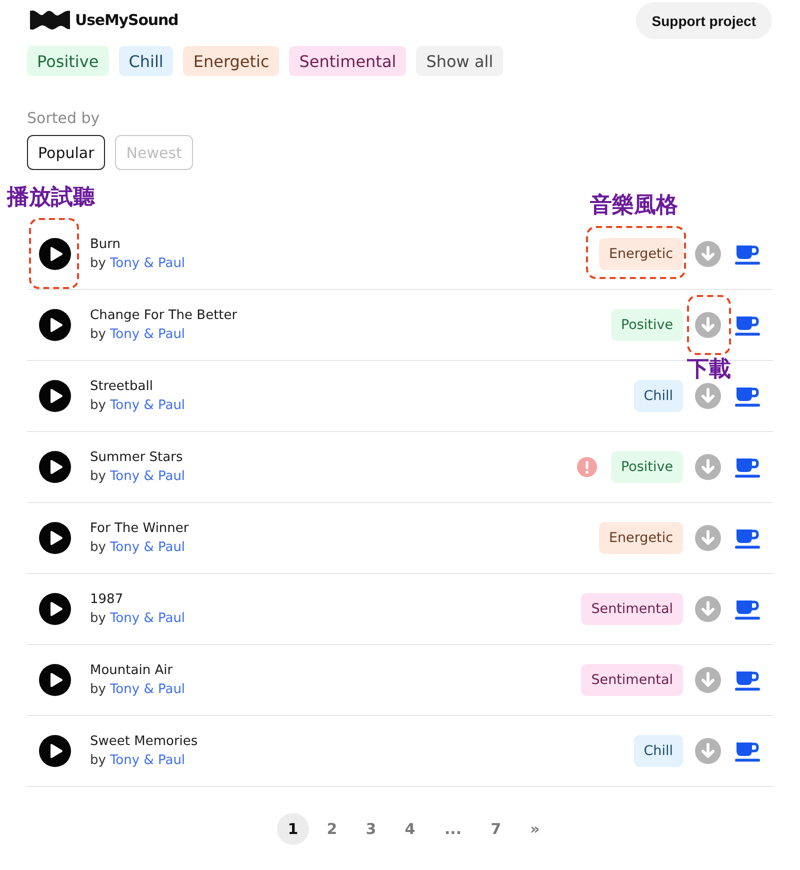 The width and height of the screenshot is (800, 870). What do you see at coordinates (139, 529) in the screenshot?
I see `song-title: For The Winner` at bounding box center [139, 529].